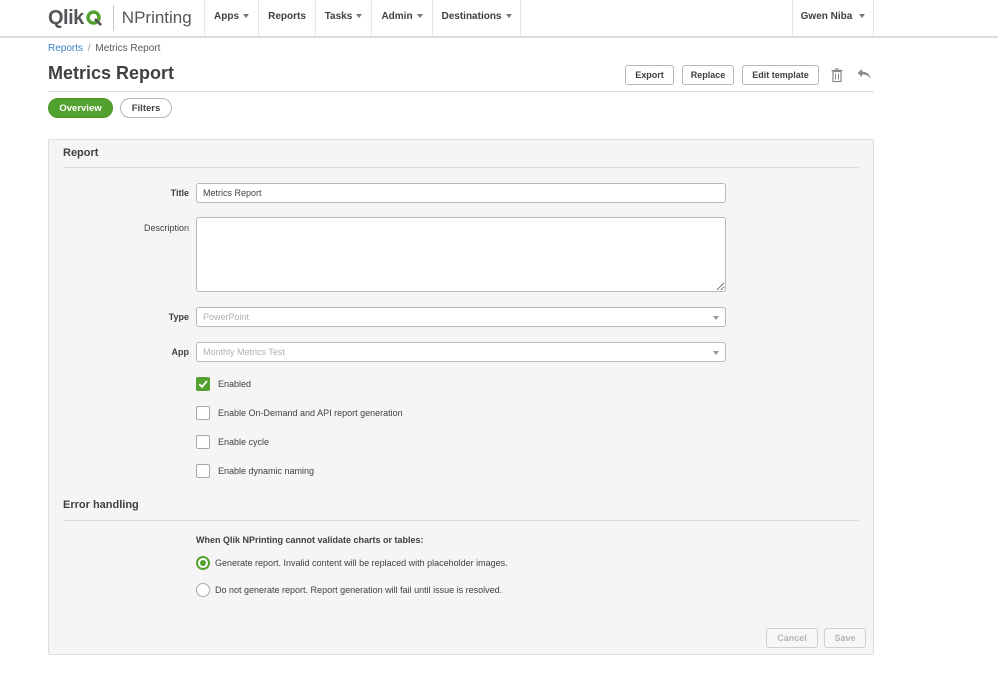  Describe the element at coordinates (179, 193) in the screenshot. I see `title-label: Title` at that location.